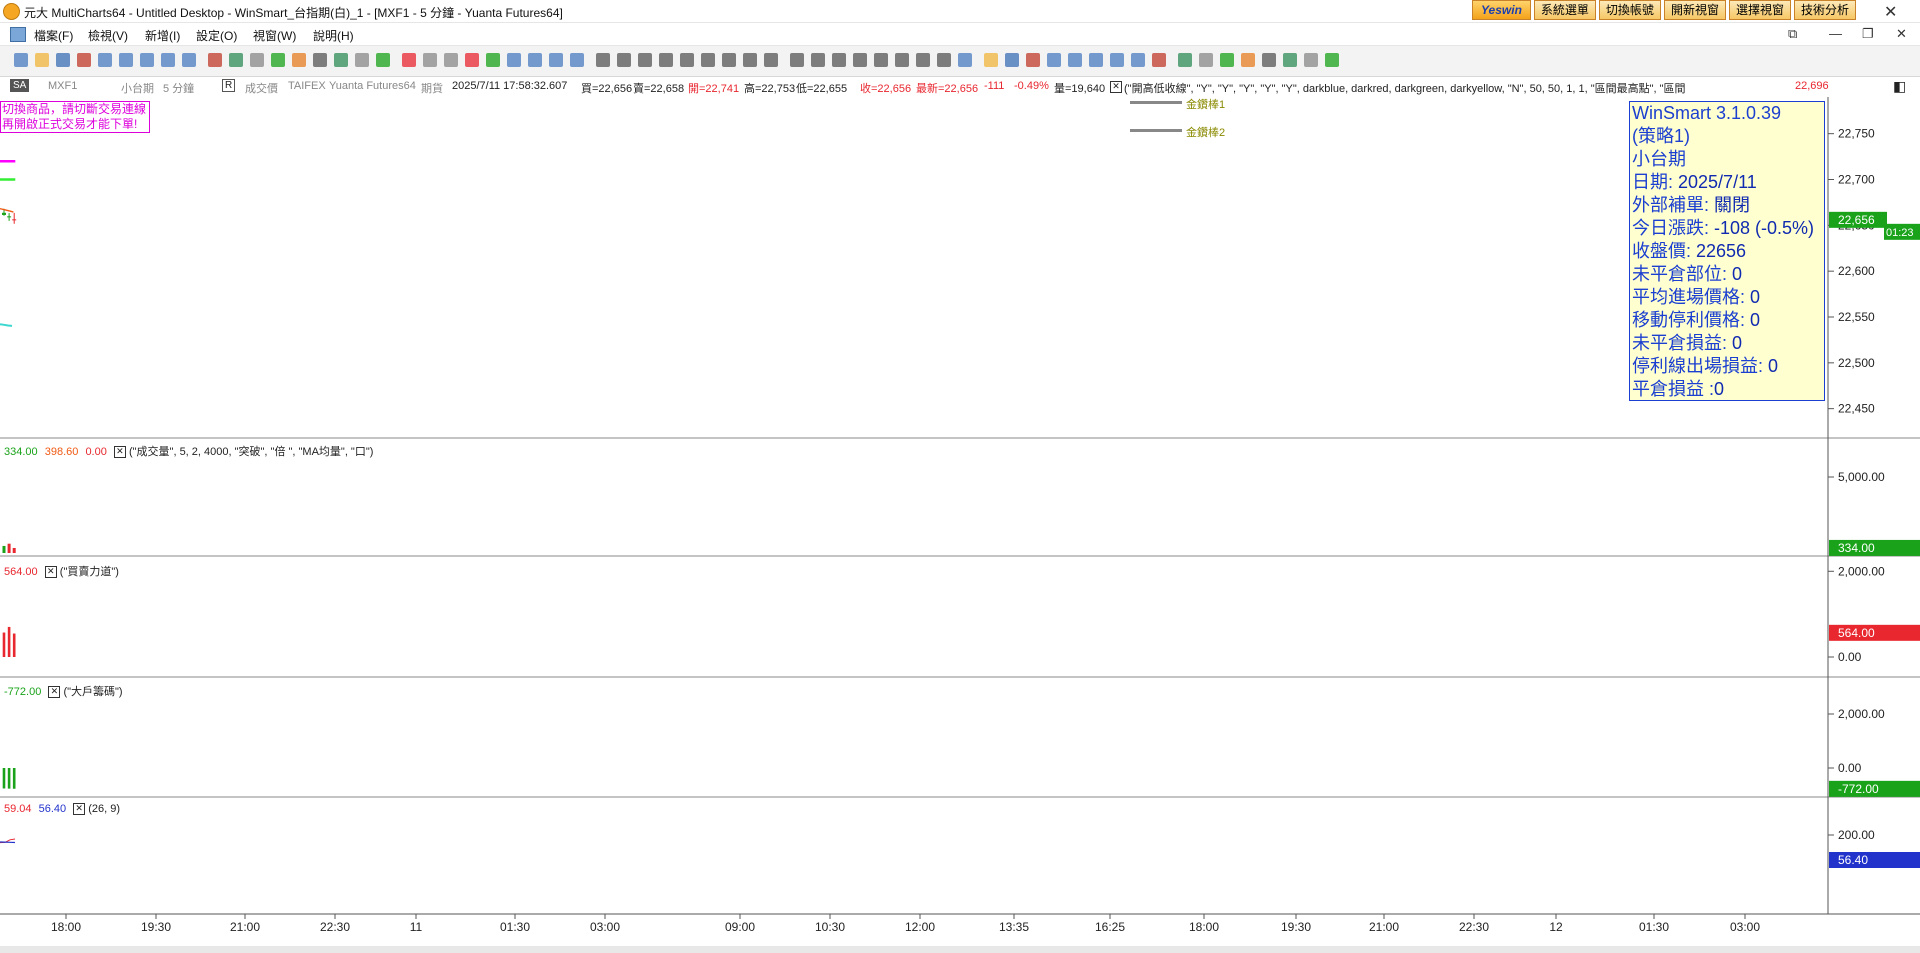 The width and height of the screenshot is (1920, 953). What do you see at coordinates (1116, 87) in the screenshot?
I see `close-indicator-icon: ✕` at bounding box center [1116, 87].